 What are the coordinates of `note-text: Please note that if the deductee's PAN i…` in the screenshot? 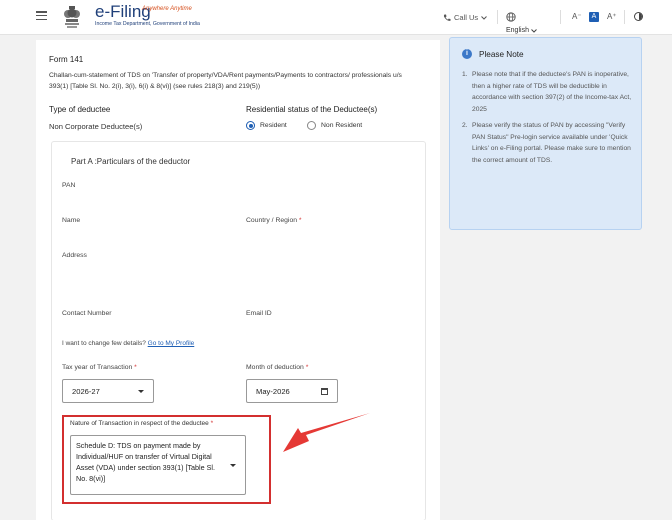 It's located at (552, 92).